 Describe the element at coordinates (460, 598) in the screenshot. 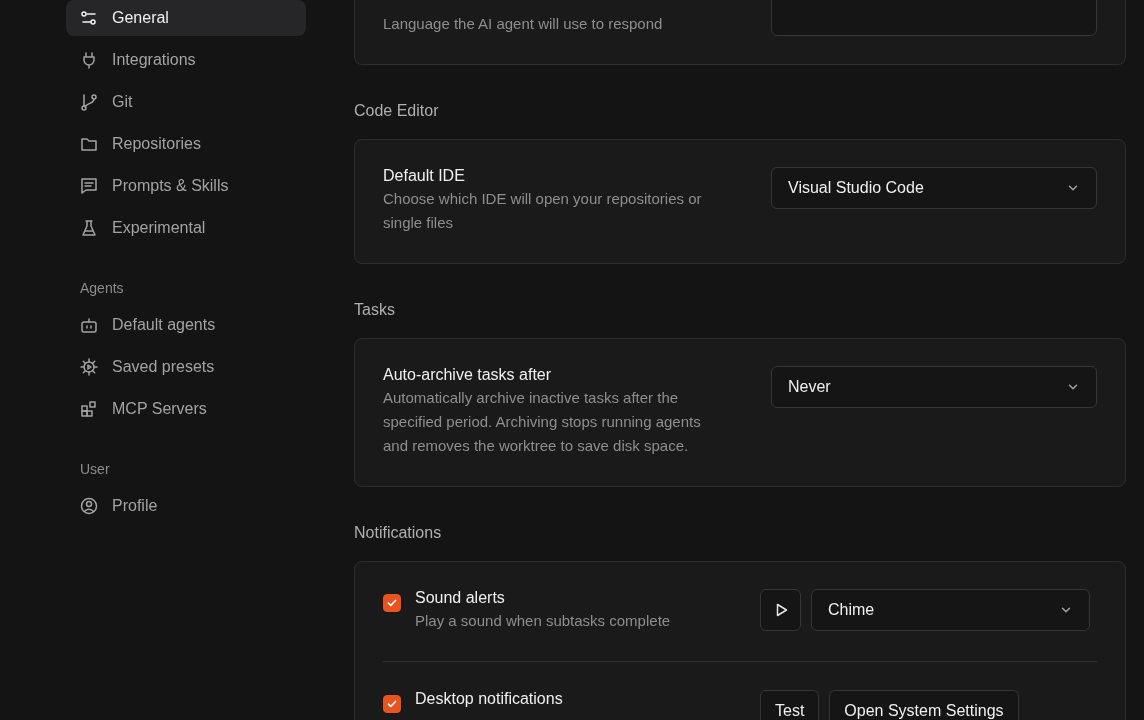

I see `setting-label: Sound alerts` at that location.